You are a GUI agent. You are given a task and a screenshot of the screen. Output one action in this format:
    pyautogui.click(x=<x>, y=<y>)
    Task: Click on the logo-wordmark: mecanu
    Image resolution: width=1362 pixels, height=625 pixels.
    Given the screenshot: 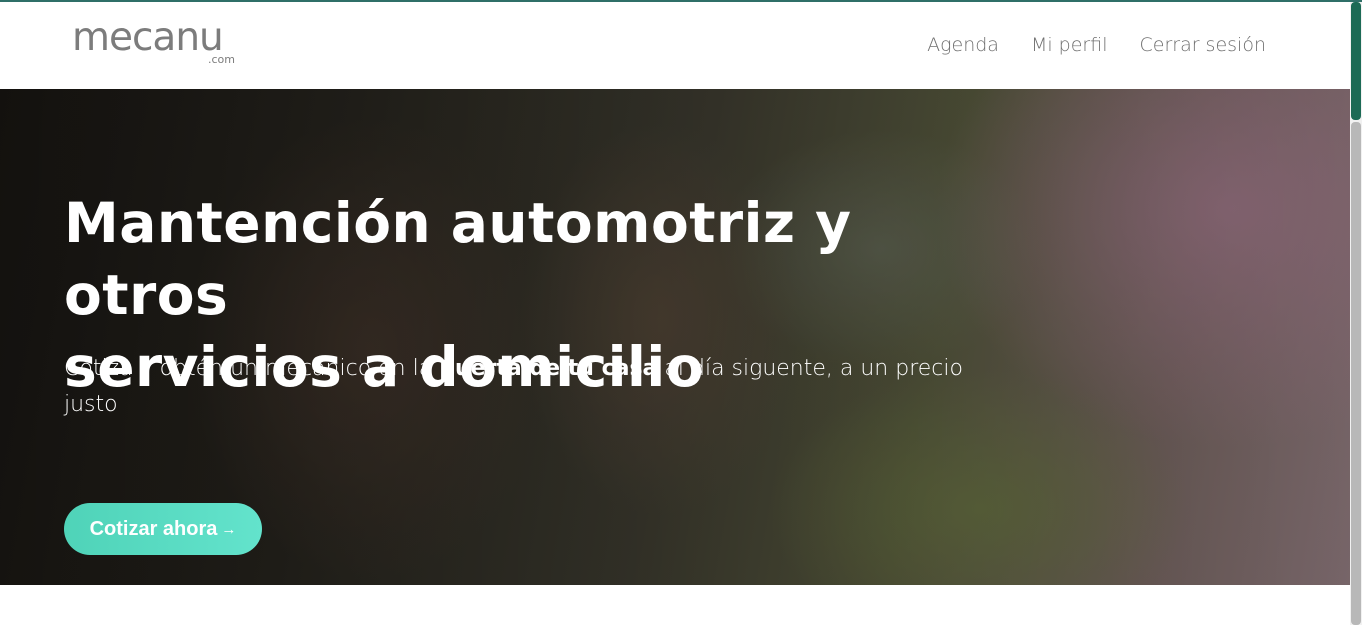 What is the action you would take?
    pyautogui.click(x=148, y=37)
    